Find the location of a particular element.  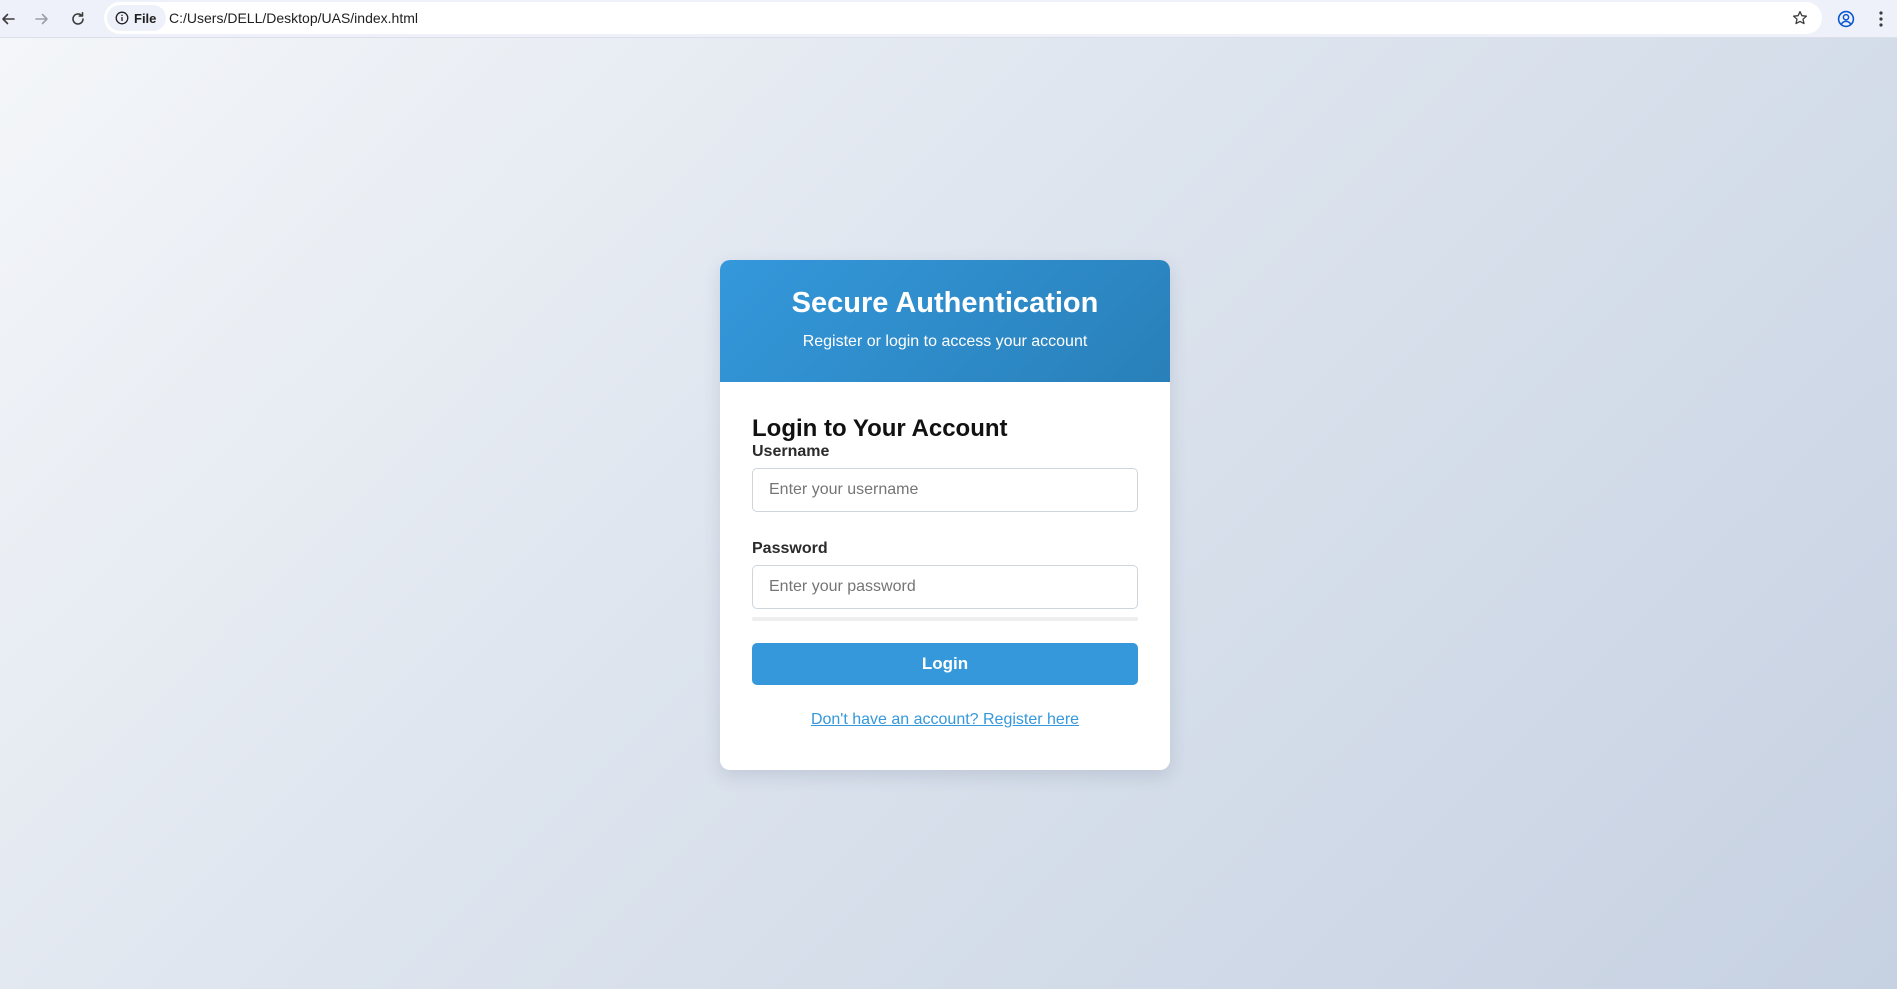

star-icon is located at coordinates (1800, 17).